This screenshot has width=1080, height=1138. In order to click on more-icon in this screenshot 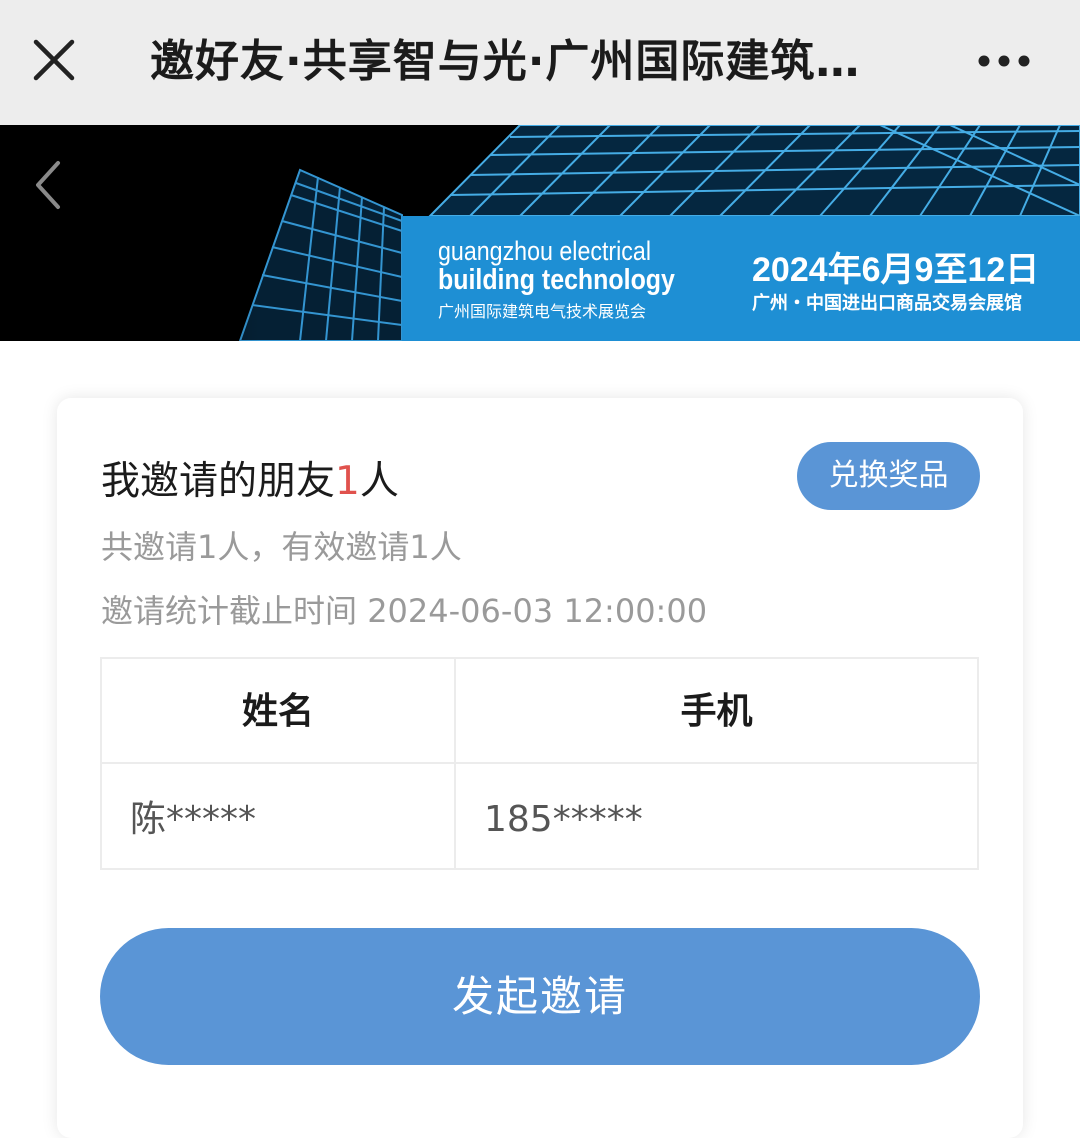, I will do `click(1004, 61)`.